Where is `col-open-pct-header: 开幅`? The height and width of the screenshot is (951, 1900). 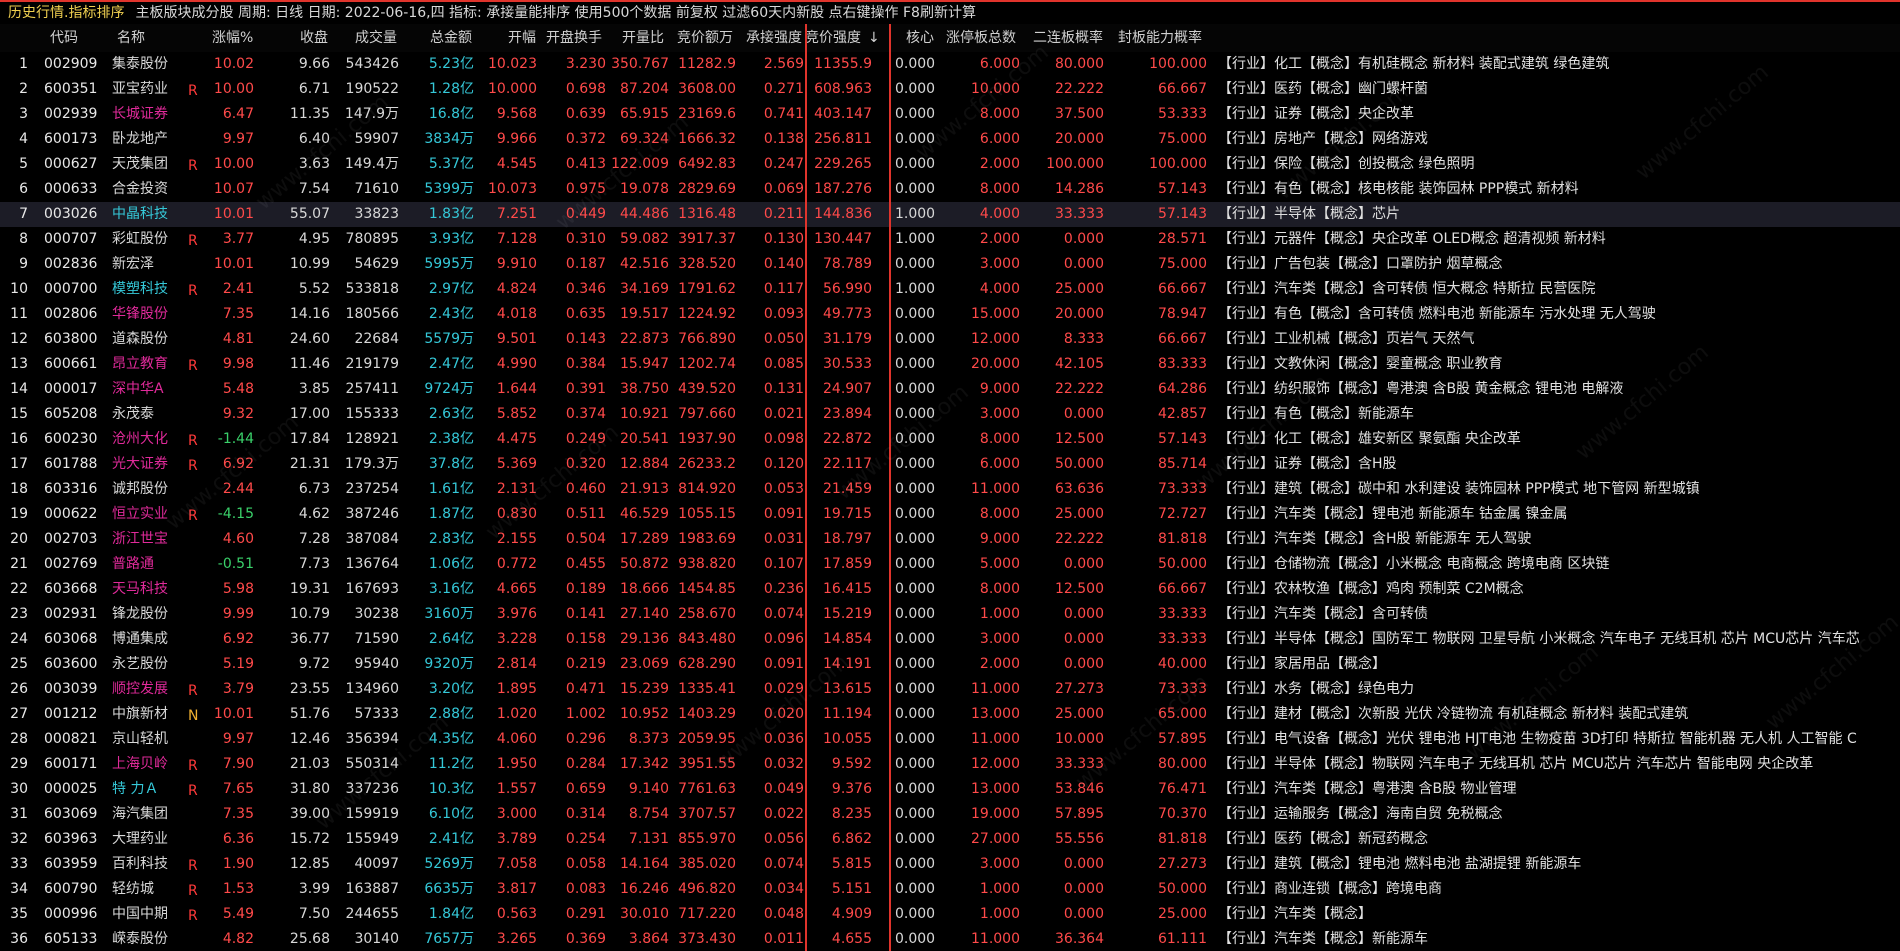 col-open-pct-header: 开幅 is located at coordinates (522, 38).